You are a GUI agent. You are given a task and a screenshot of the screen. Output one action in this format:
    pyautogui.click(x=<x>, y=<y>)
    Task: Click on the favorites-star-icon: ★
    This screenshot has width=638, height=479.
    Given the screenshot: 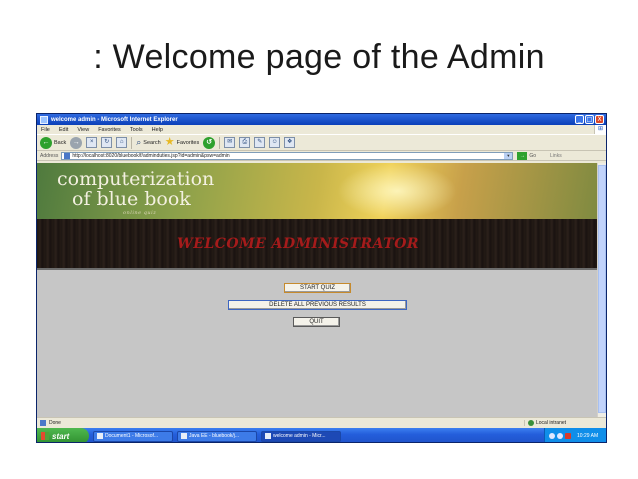 What is the action you would take?
    pyautogui.click(x=169, y=142)
    